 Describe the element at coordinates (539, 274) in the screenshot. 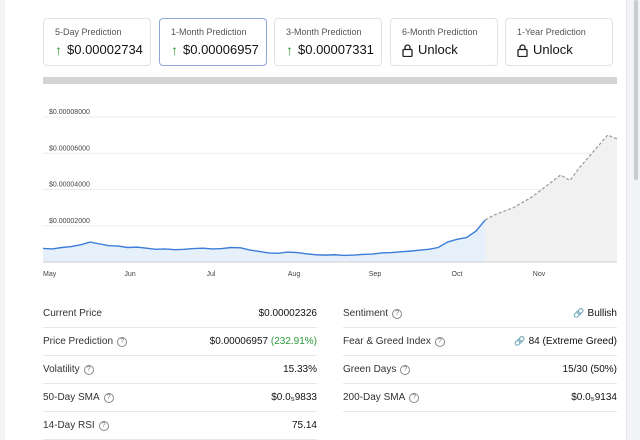

I see `x-tick-label: Nov` at that location.